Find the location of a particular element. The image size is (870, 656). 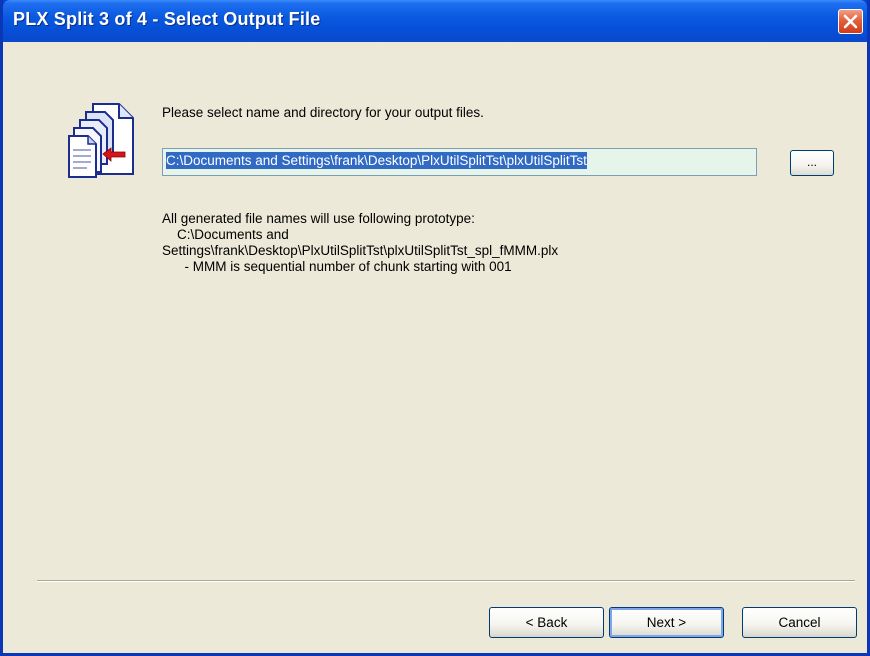

title-bar: PLX Split 3 of 4 - Select Output File is located at coordinates (435, 21).